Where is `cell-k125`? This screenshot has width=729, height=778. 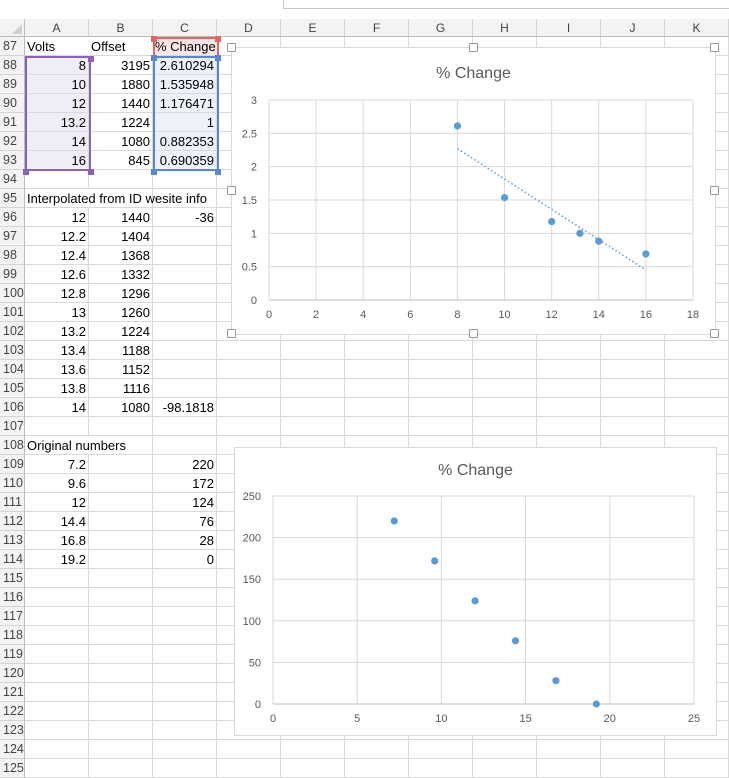
cell-k125 is located at coordinates (697, 768).